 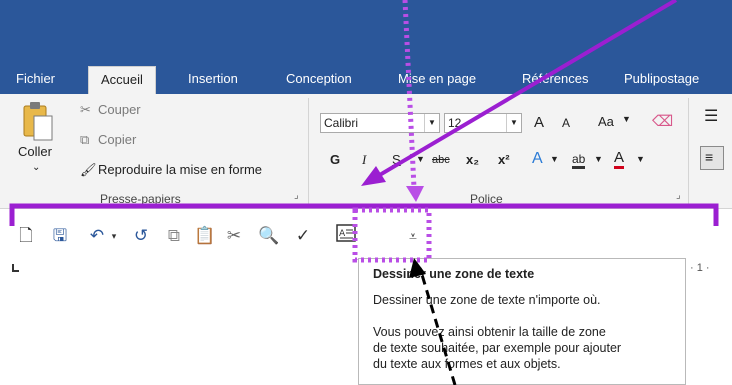 I want to click on clear-formatting-icon: ⌫, so click(x=662, y=121).